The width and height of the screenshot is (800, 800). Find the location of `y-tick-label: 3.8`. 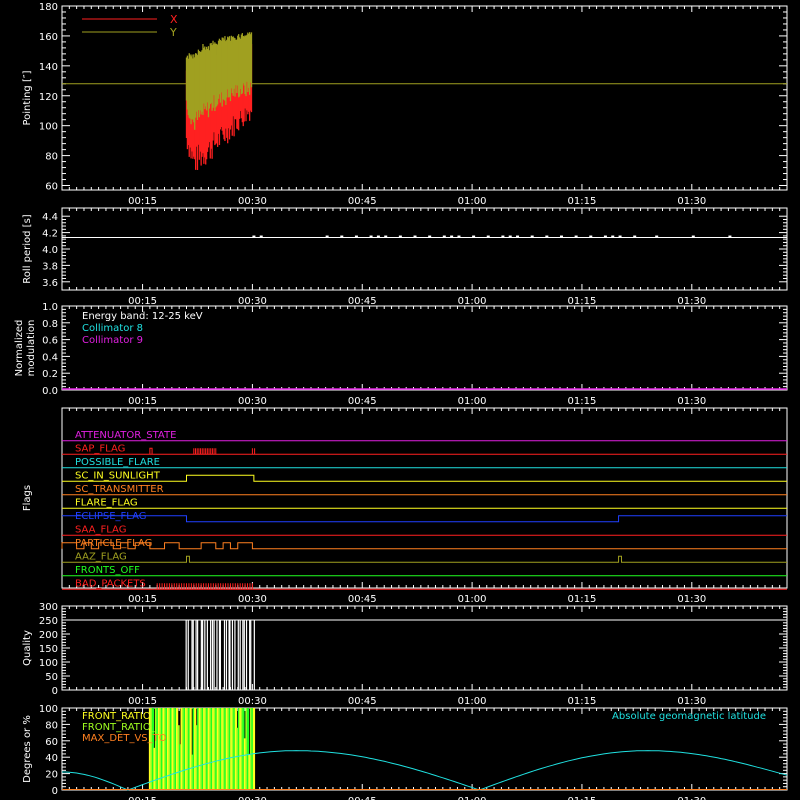

y-tick-label: 3.8 is located at coordinates (50, 266).